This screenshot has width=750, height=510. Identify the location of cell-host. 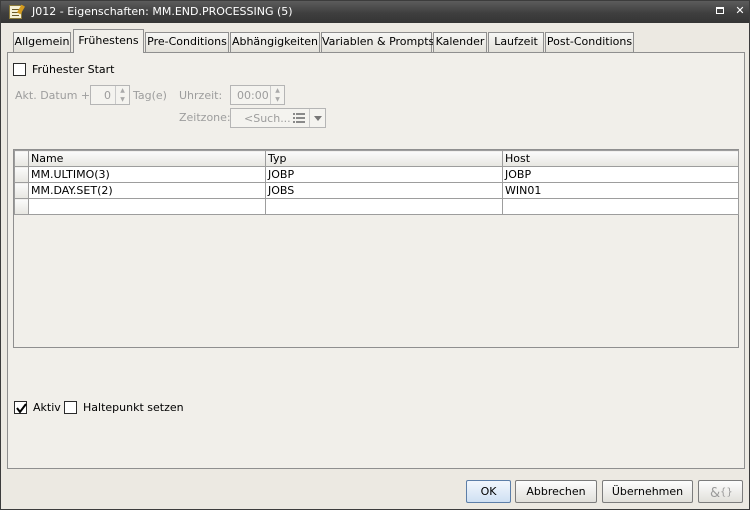
(620, 206).